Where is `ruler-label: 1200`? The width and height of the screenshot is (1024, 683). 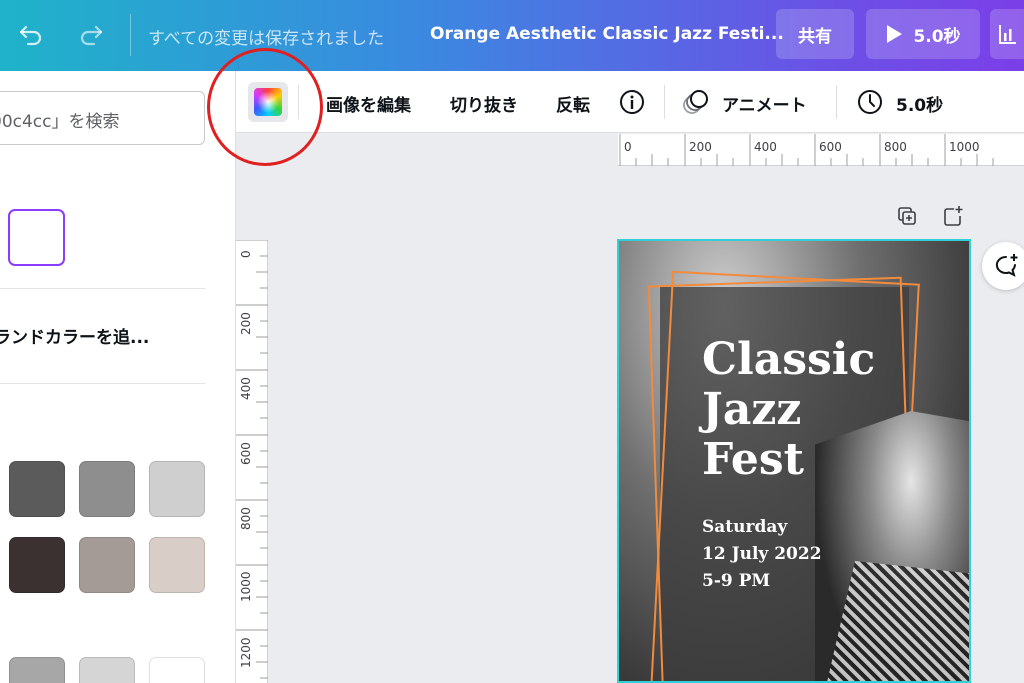 ruler-label: 1200 is located at coordinates (246, 652).